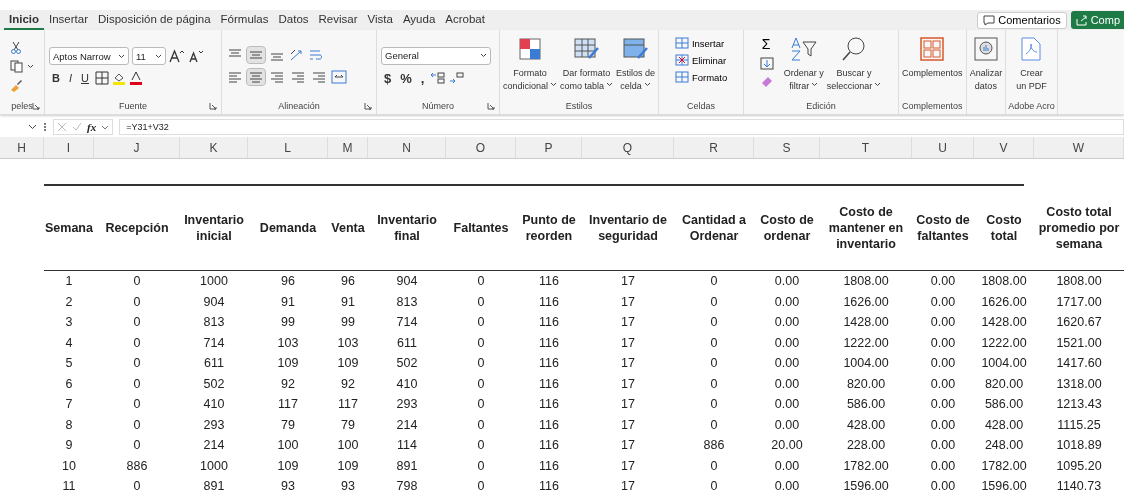  Describe the element at coordinates (388, 78) in the screenshot. I see `number-style-button: $` at that location.